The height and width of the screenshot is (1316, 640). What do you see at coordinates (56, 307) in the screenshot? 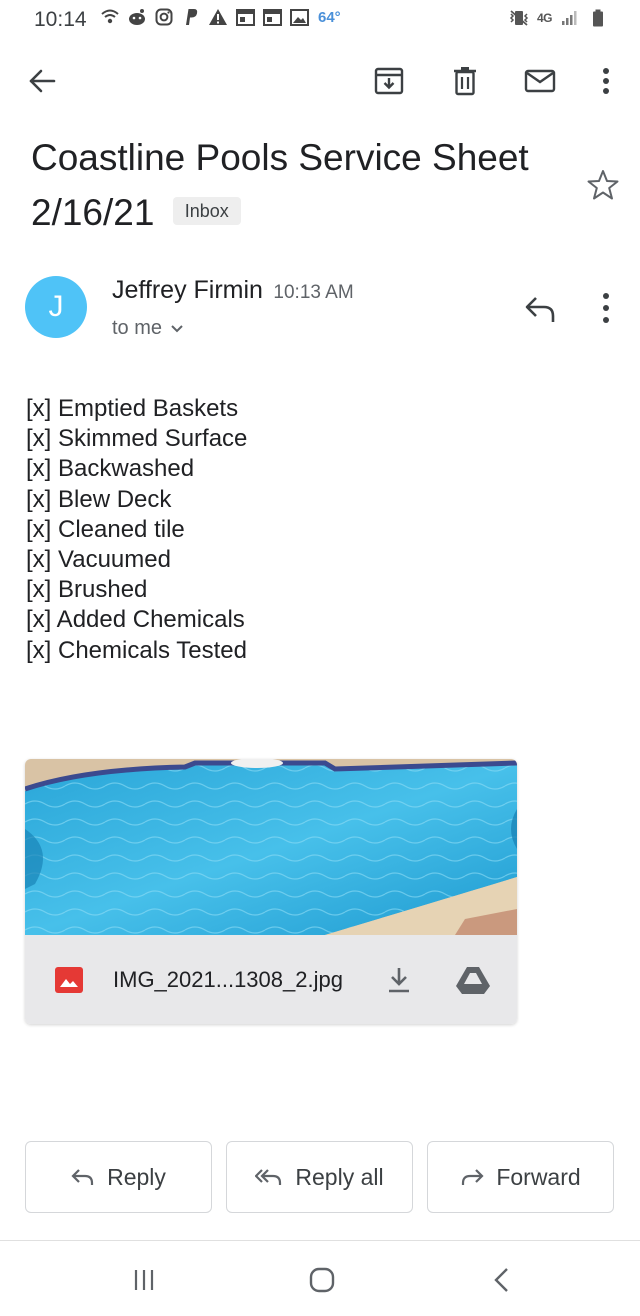
I see `avatar: J` at bounding box center [56, 307].